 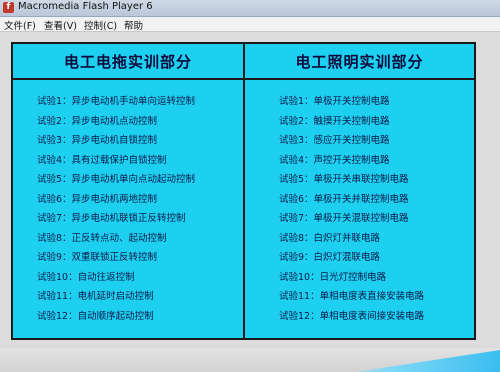 I want to click on lighting-experiment-9: 试验9：白炽灯混联电路, so click(x=351, y=258).